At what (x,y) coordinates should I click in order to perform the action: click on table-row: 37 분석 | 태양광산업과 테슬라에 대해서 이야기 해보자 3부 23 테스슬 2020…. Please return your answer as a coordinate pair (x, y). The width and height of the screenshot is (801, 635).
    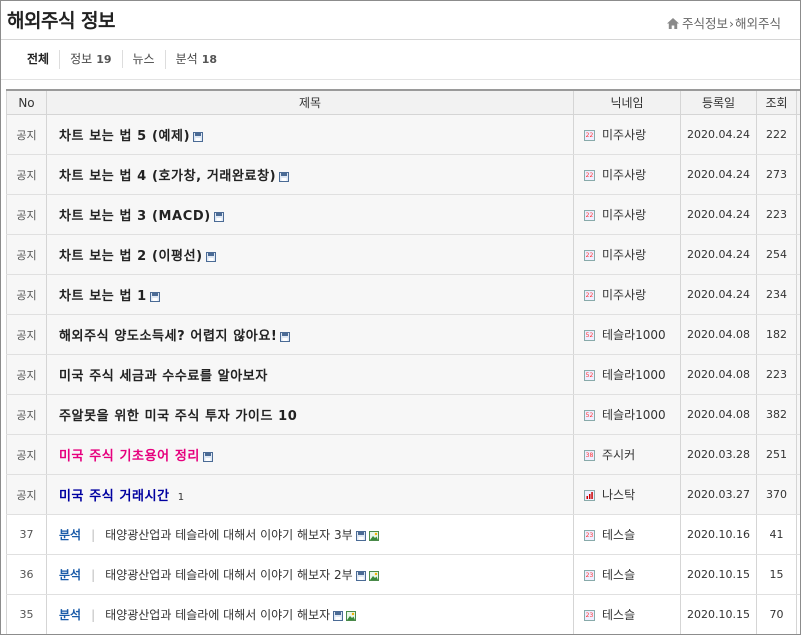
    Looking at the image, I should click on (403, 534).